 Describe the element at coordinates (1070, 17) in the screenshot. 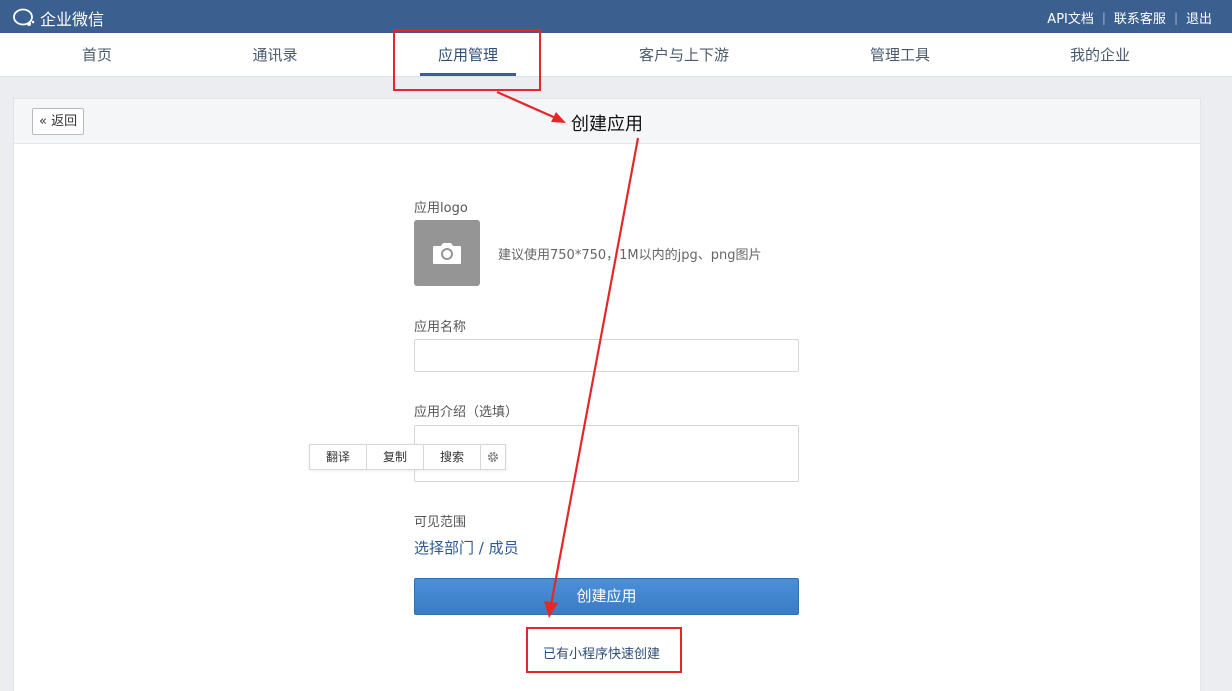

I see `api-docs-link: API文档` at that location.